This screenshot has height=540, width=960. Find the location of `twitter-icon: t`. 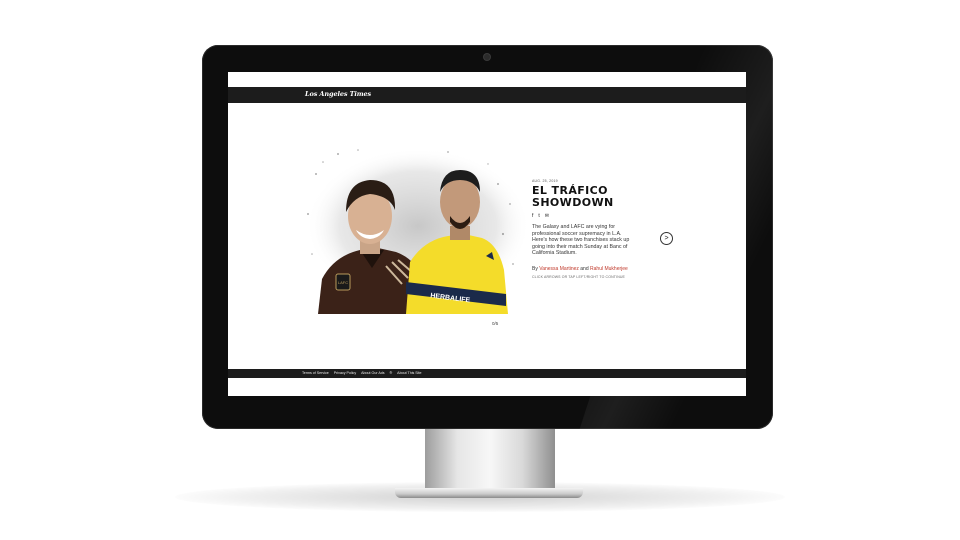

twitter-icon: t is located at coordinates (538, 216).